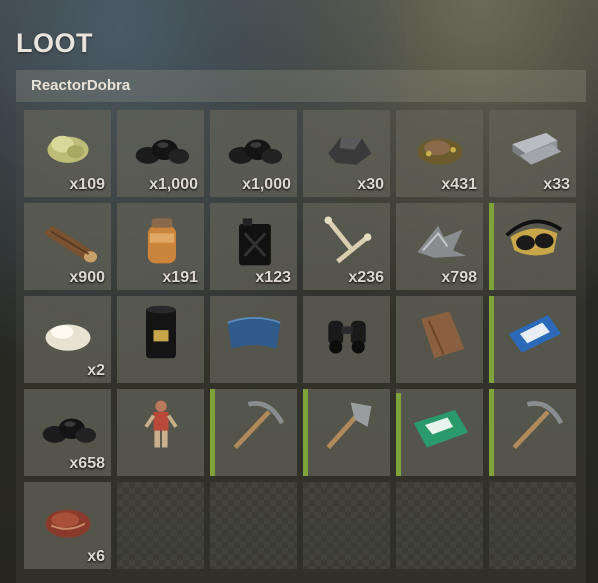 The width and height of the screenshot is (598, 583). What do you see at coordinates (68, 149) in the screenshot?
I see `sulfur-ore-icon` at bounding box center [68, 149].